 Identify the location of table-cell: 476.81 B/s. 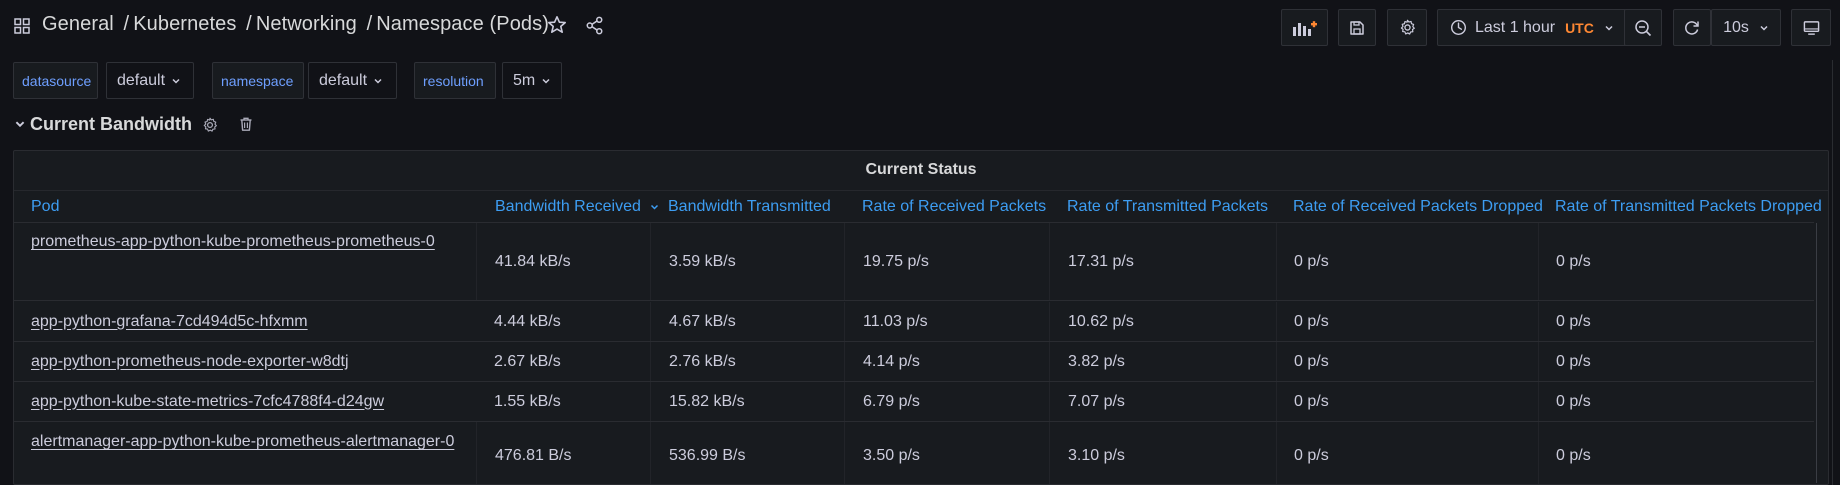
(563, 453).